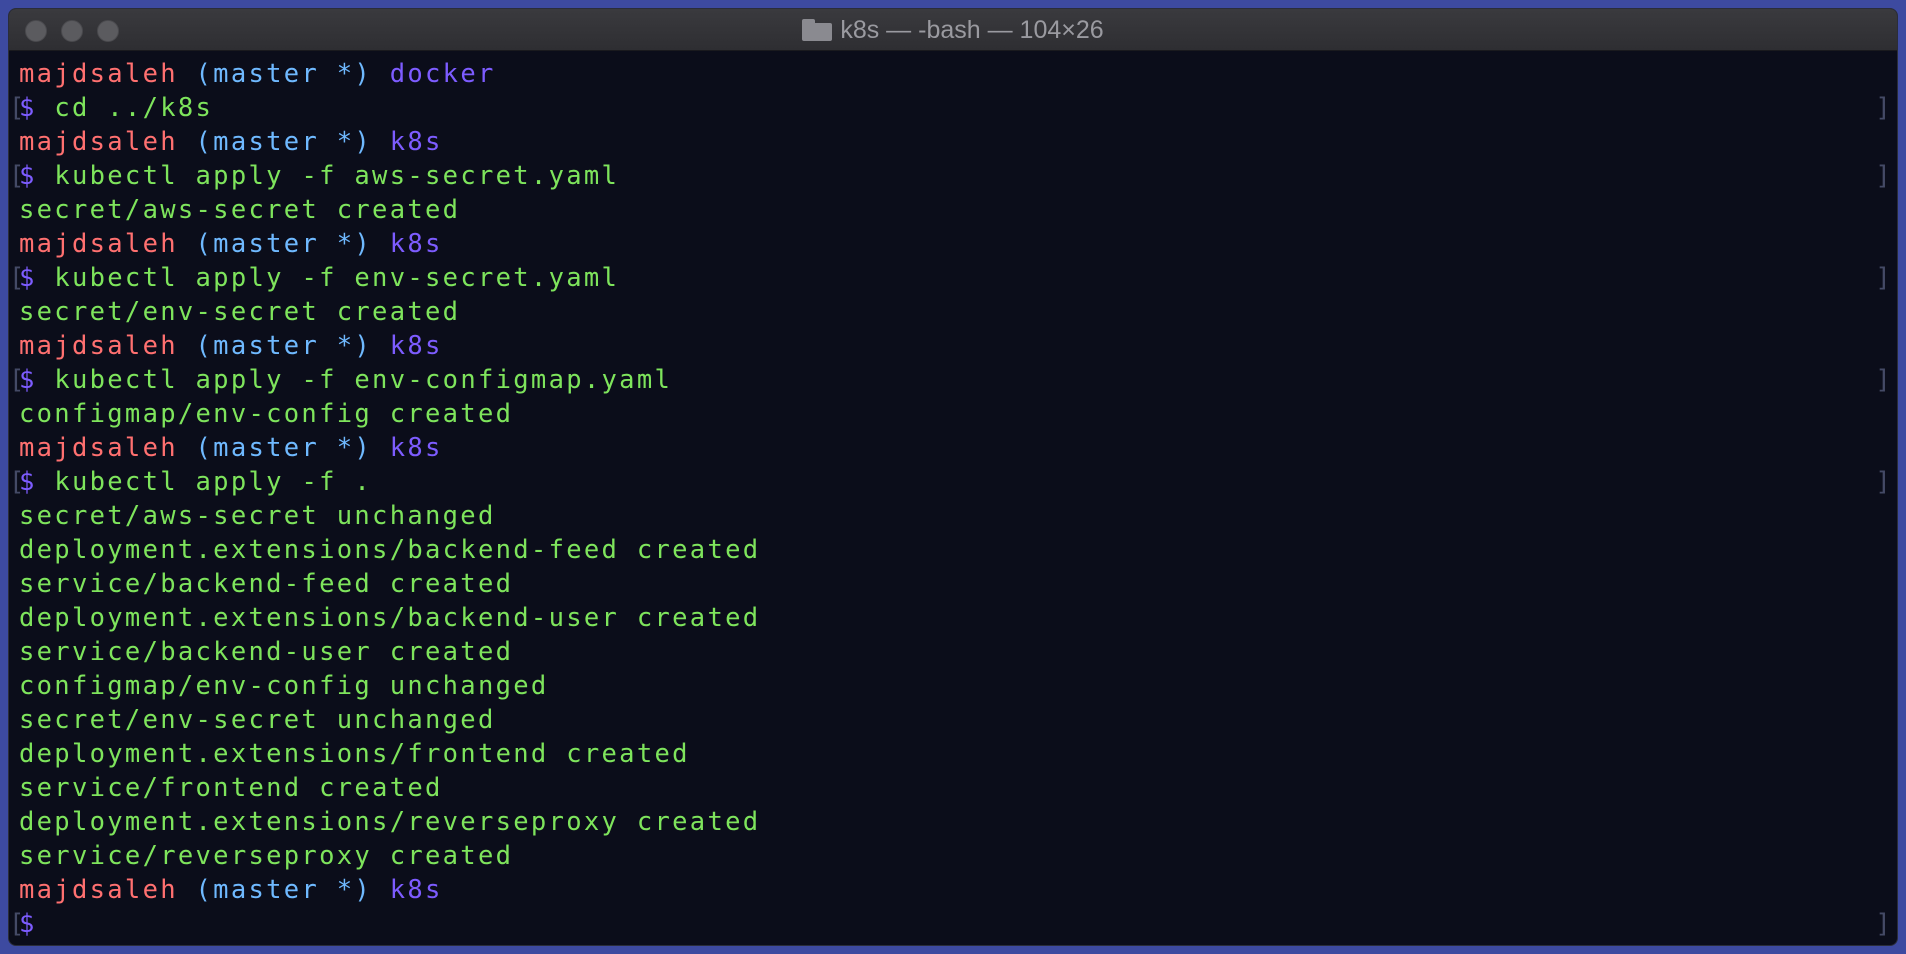  What do you see at coordinates (953, 856) in the screenshot?
I see `output-line: service/reverseproxy created` at bounding box center [953, 856].